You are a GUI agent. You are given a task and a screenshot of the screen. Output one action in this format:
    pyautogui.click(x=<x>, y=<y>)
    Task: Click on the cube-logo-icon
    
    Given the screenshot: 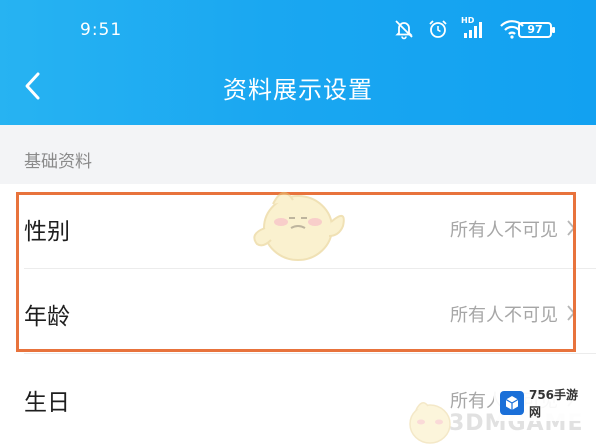 What is the action you would take?
    pyautogui.click(x=512, y=403)
    